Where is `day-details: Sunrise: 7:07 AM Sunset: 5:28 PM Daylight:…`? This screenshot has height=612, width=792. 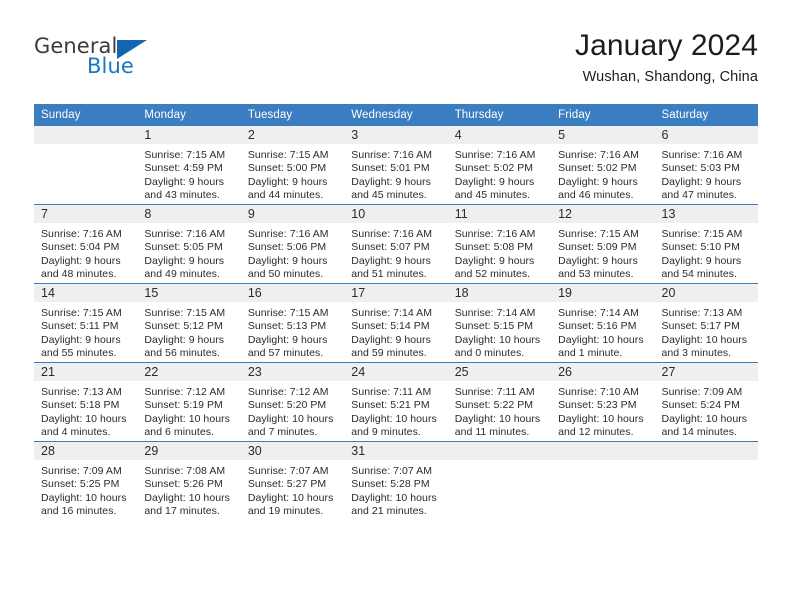 day-details: Sunrise: 7:07 AM Sunset: 5:28 PM Daylight:… is located at coordinates (395, 489).